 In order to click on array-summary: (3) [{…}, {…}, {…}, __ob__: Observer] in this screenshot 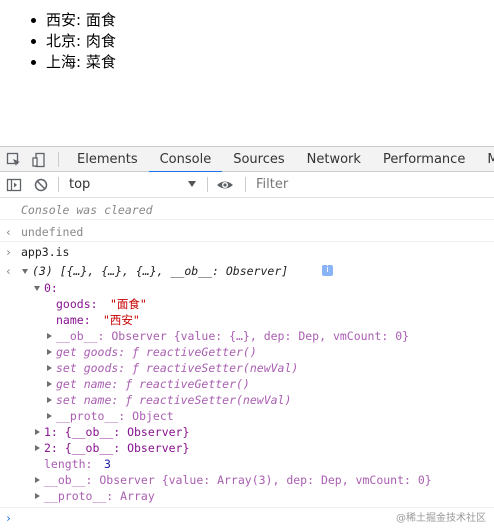, I will do `click(160, 271)`.